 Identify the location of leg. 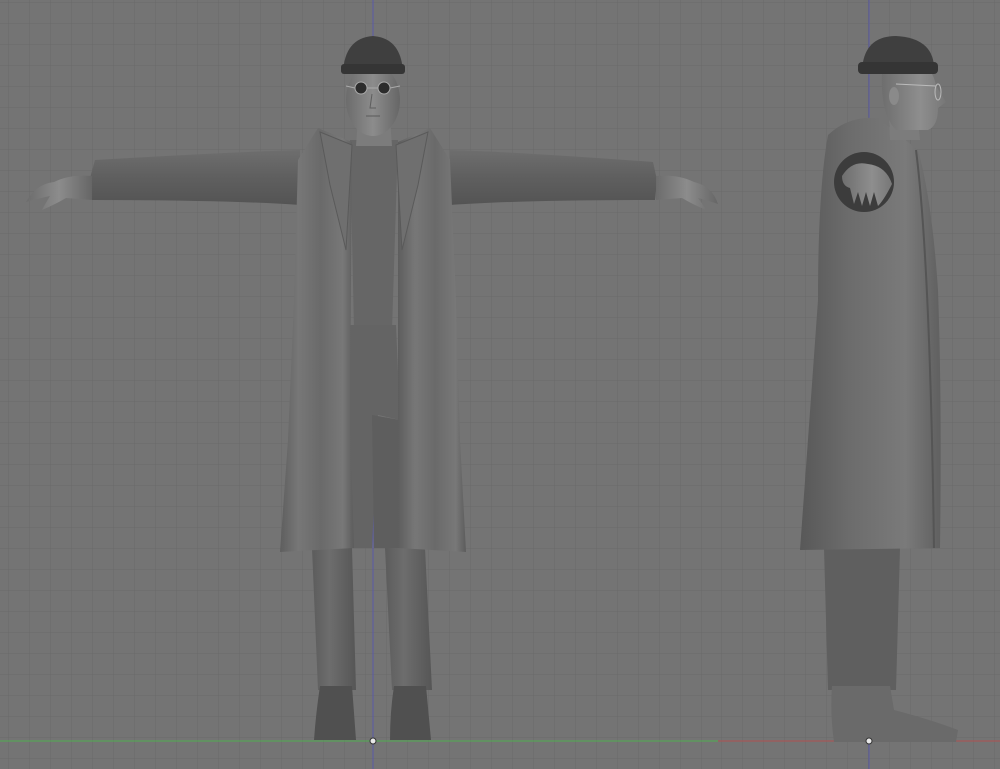
(862, 619).